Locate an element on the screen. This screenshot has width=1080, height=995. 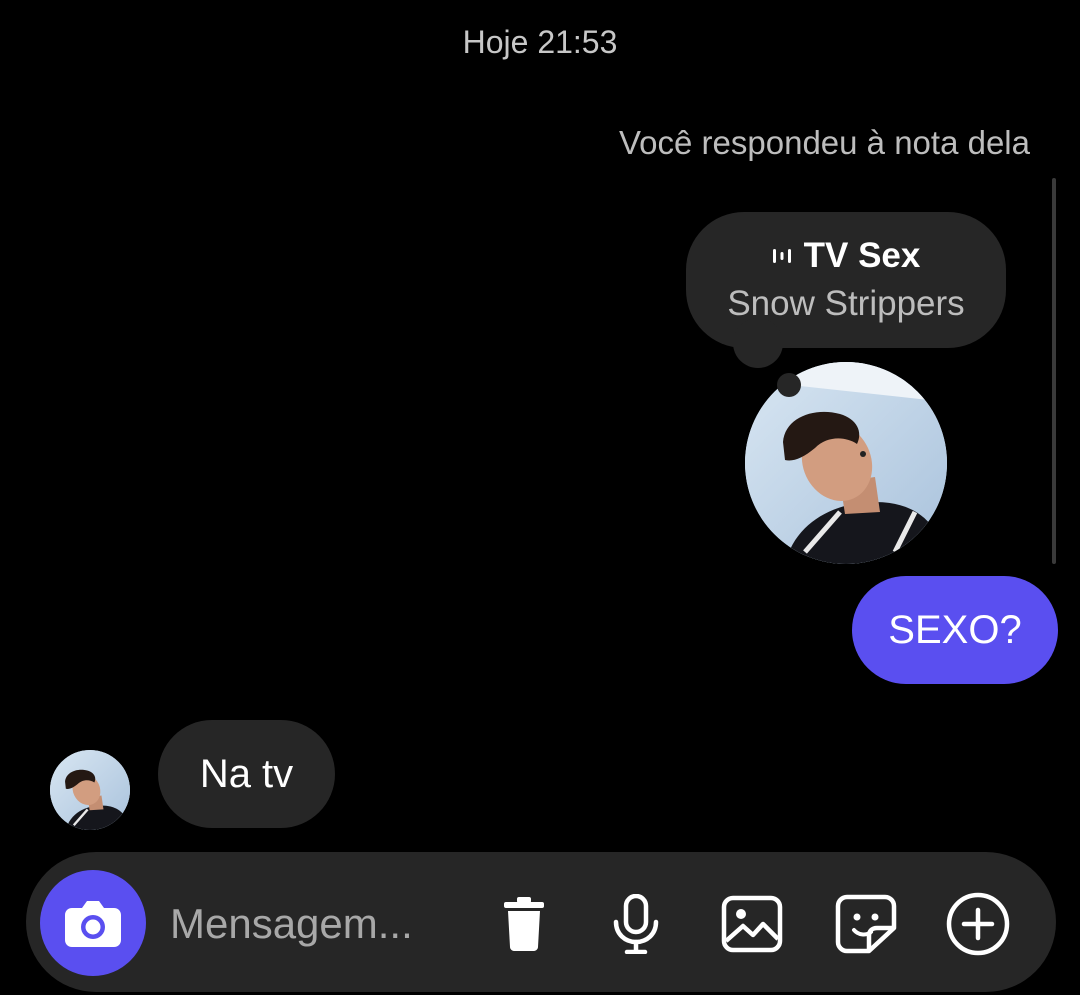
sticker-icon is located at coordinates (866, 924).